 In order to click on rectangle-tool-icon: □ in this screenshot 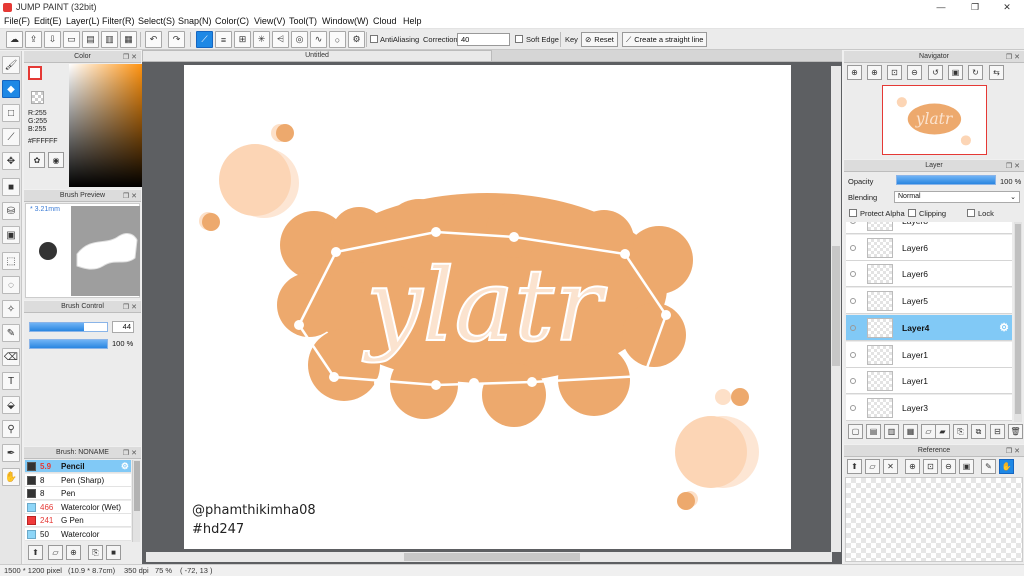, I will do `click(11, 113)`.